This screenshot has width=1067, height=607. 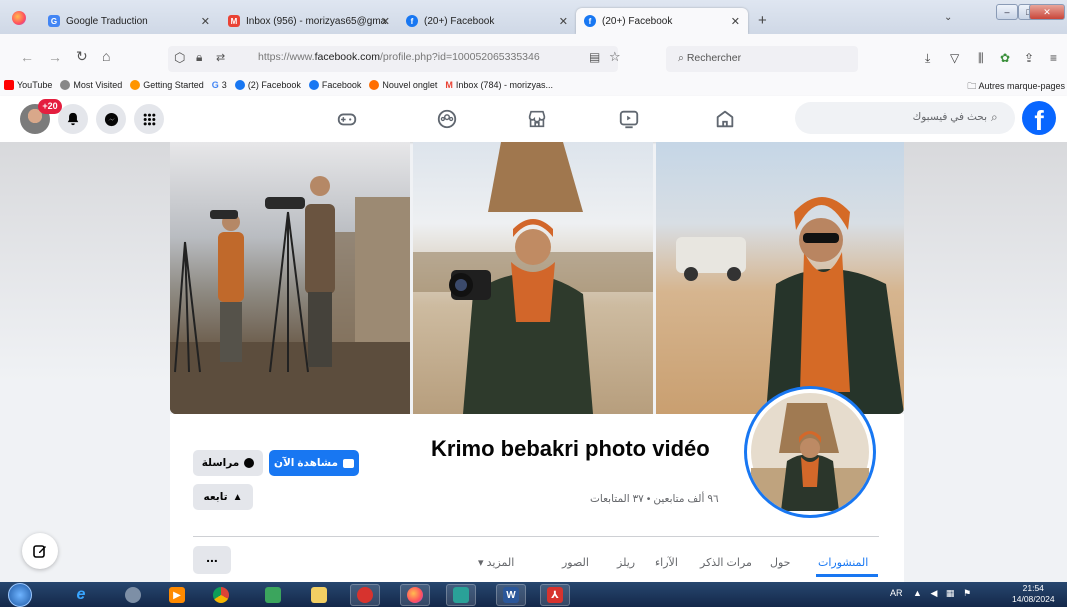 What do you see at coordinates (666, 562) in the screenshot?
I see `tab-reviews: الآراء` at bounding box center [666, 562].